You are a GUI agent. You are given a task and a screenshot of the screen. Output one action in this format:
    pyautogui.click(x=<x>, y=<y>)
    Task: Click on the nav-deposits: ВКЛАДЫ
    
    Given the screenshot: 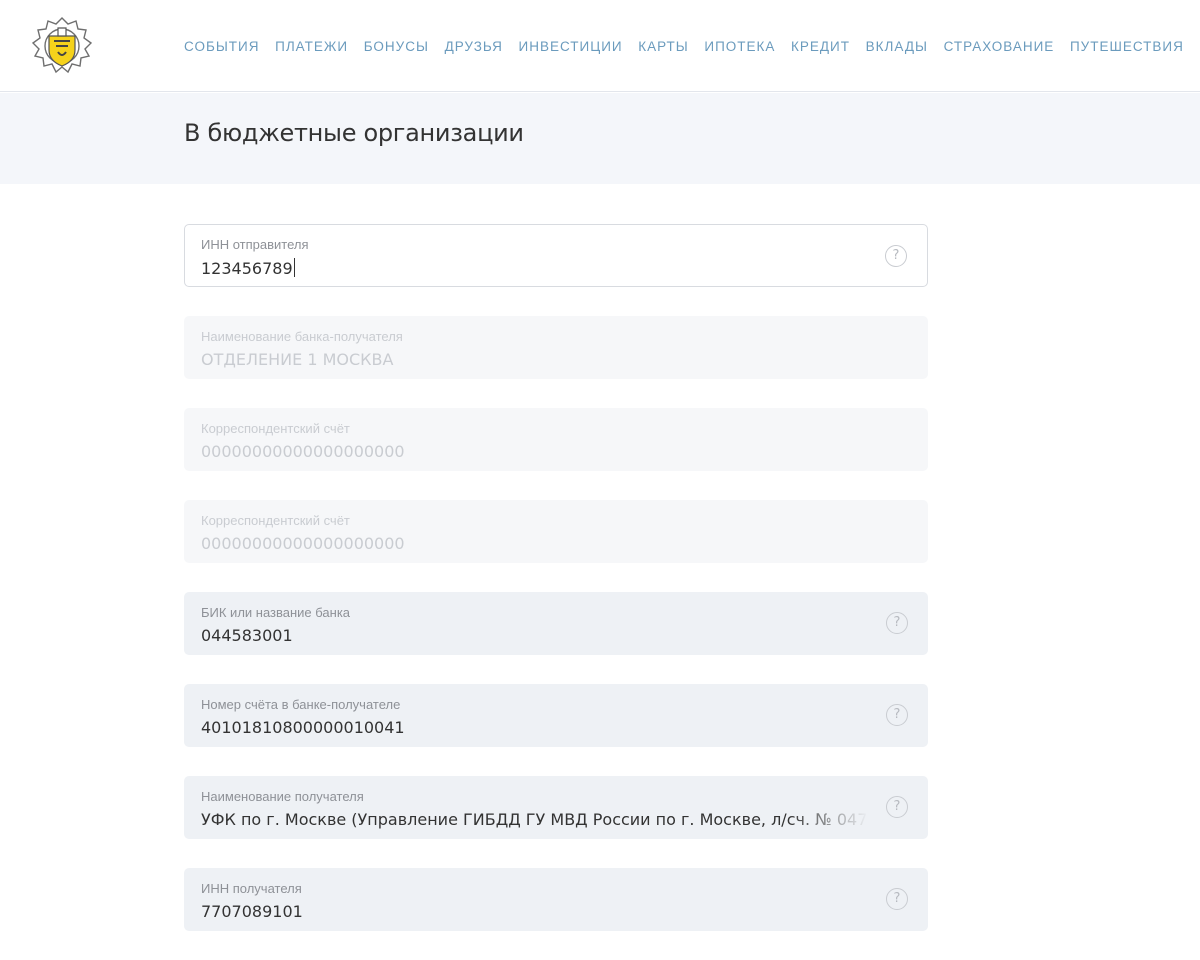 What is the action you would take?
    pyautogui.click(x=897, y=46)
    